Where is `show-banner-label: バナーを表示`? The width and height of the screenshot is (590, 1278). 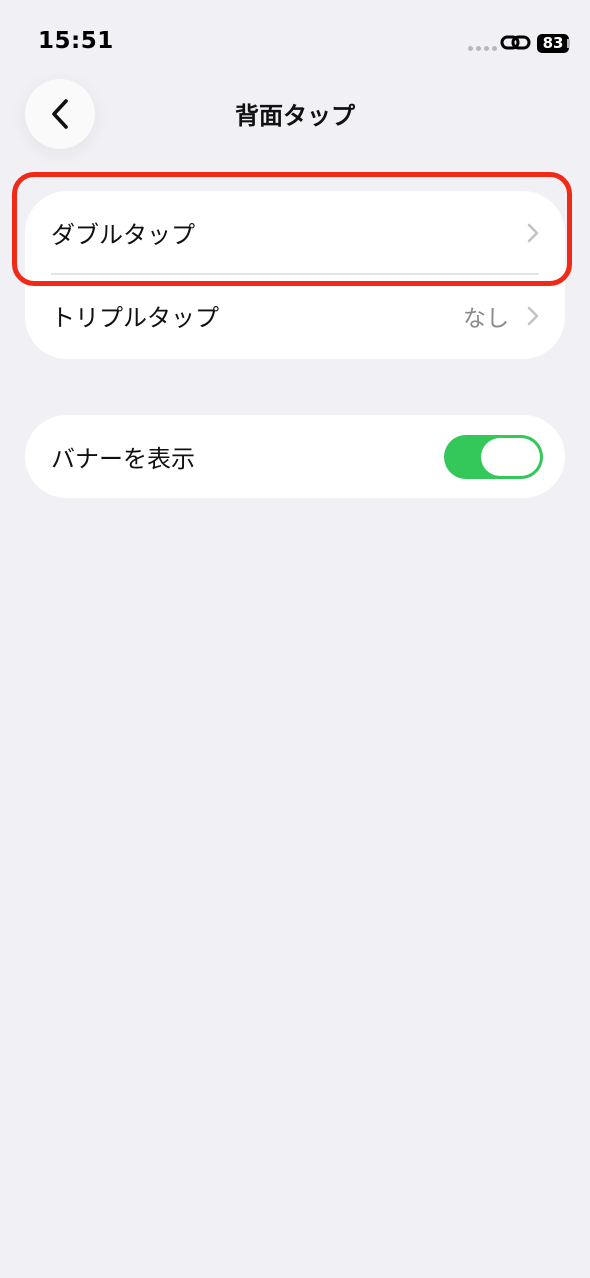 show-banner-label: バナーを表示 is located at coordinates (123, 459).